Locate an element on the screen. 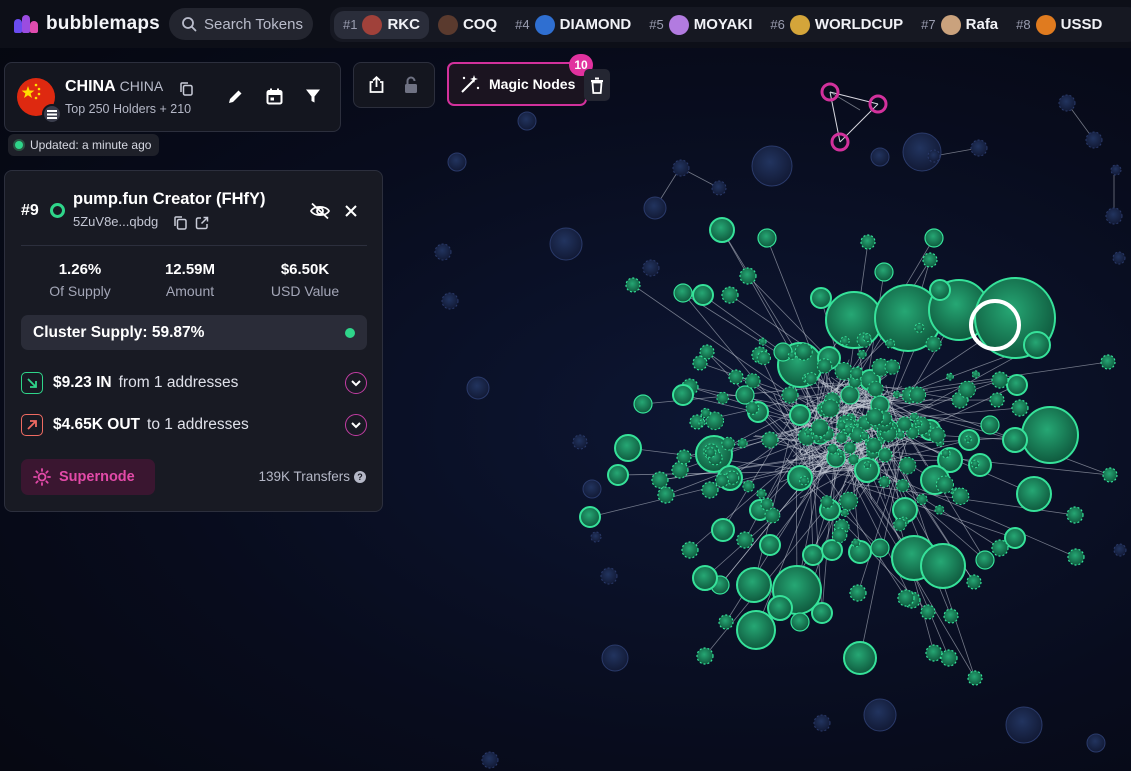 The height and width of the screenshot is (771, 1131). edit-icon is located at coordinates (235, 96).